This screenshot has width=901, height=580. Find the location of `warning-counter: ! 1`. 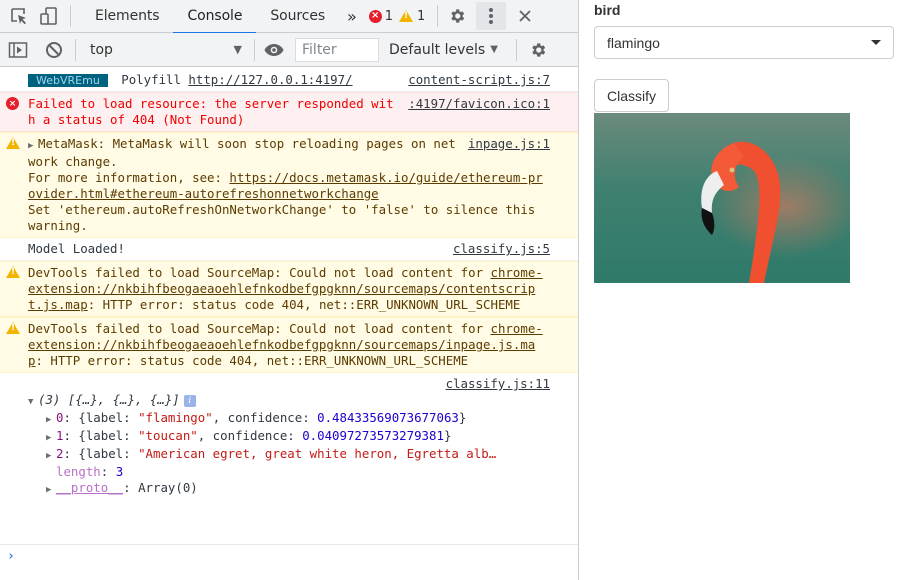

warning-counter: ! 1 is located at coordinates (412, 16).